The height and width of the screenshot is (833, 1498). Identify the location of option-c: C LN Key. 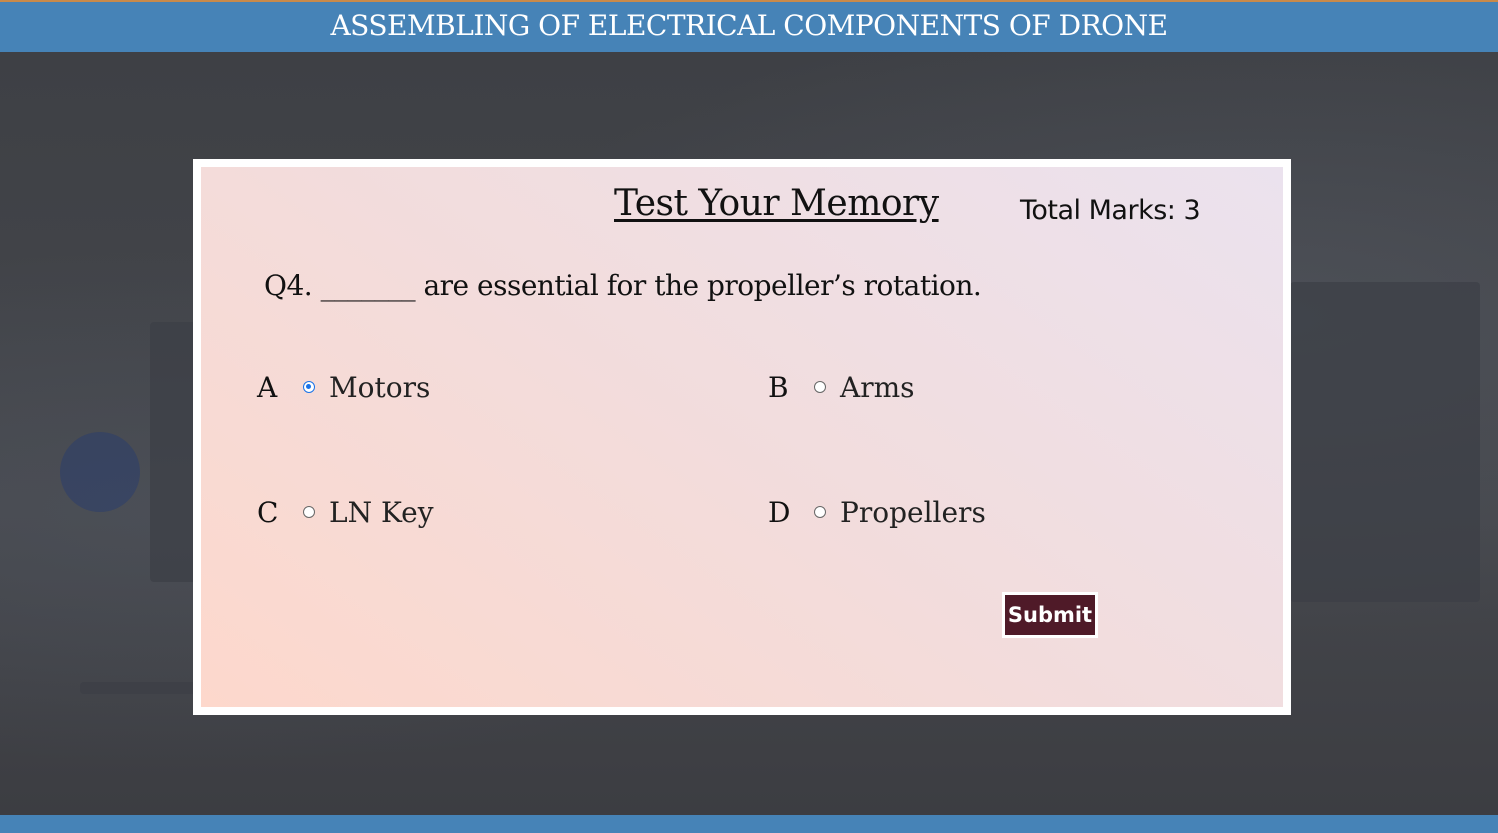
(345, 512).